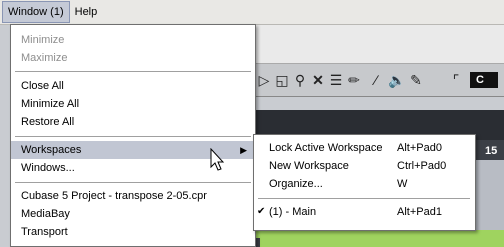 This screenshot has width=504, height=247. What do you see at coordinates (484, 80) in the screenshot?
I see `toolbar-c-button: C` at bounding box center [484, 80].